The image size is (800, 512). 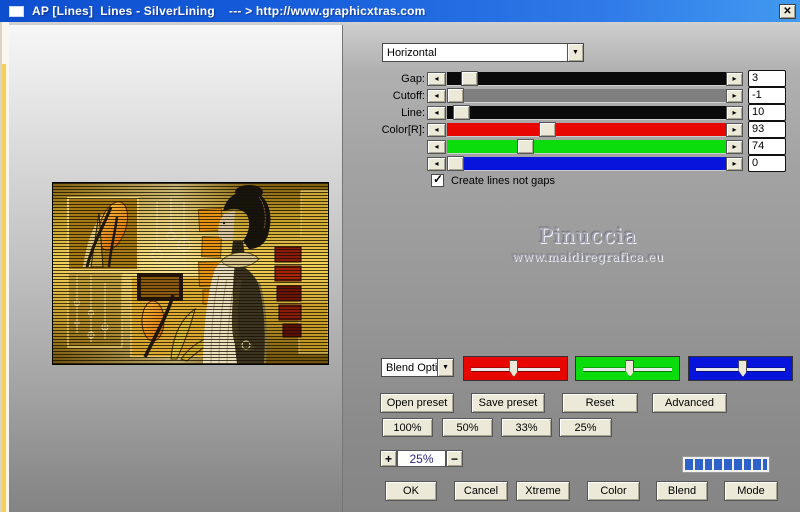 I want to click on slider-row-cutoff: Cutoff: ◂ ▸ -1, so click(x=400, y=95).